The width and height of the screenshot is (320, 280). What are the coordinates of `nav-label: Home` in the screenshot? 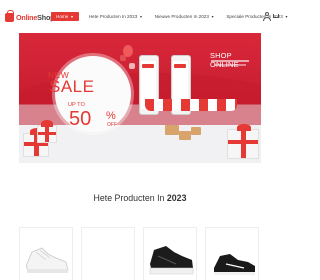 It's located at (62, 16).